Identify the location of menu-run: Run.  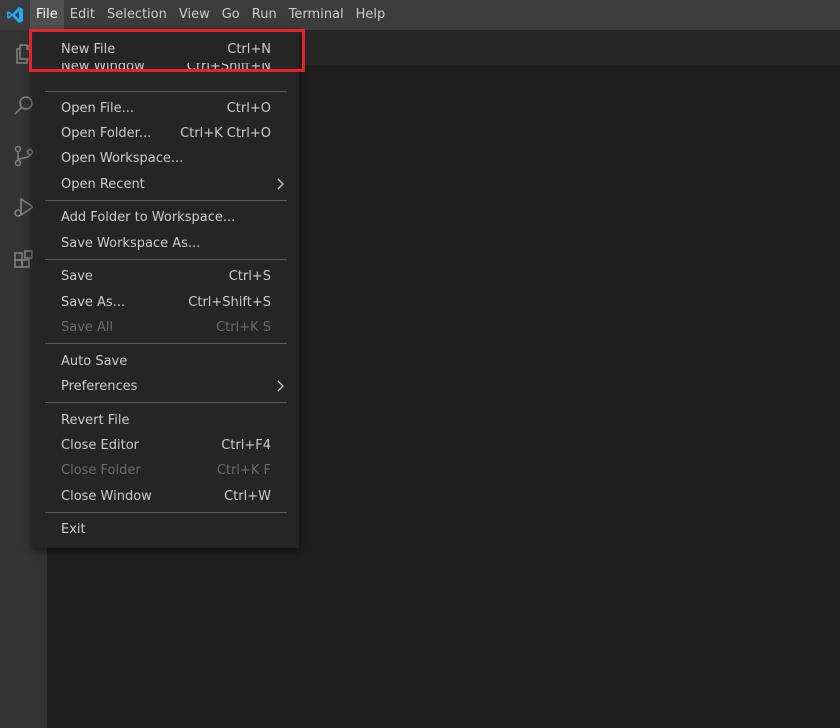
(264, 15).